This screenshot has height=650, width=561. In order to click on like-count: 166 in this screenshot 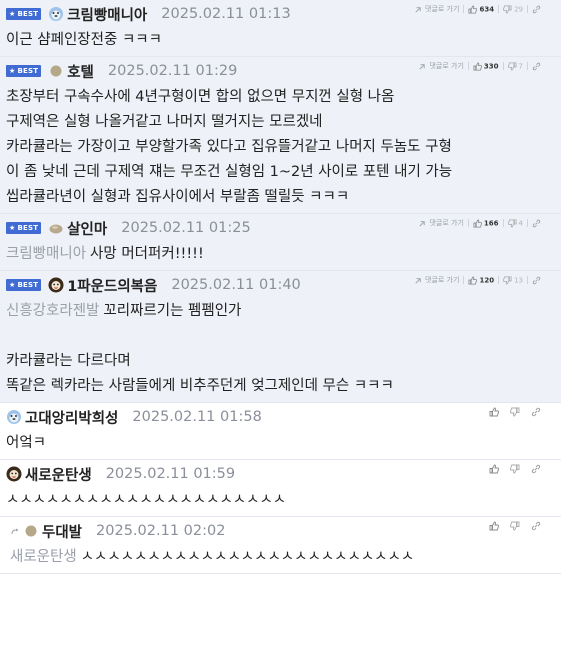, I will do `click(491, 223)`.